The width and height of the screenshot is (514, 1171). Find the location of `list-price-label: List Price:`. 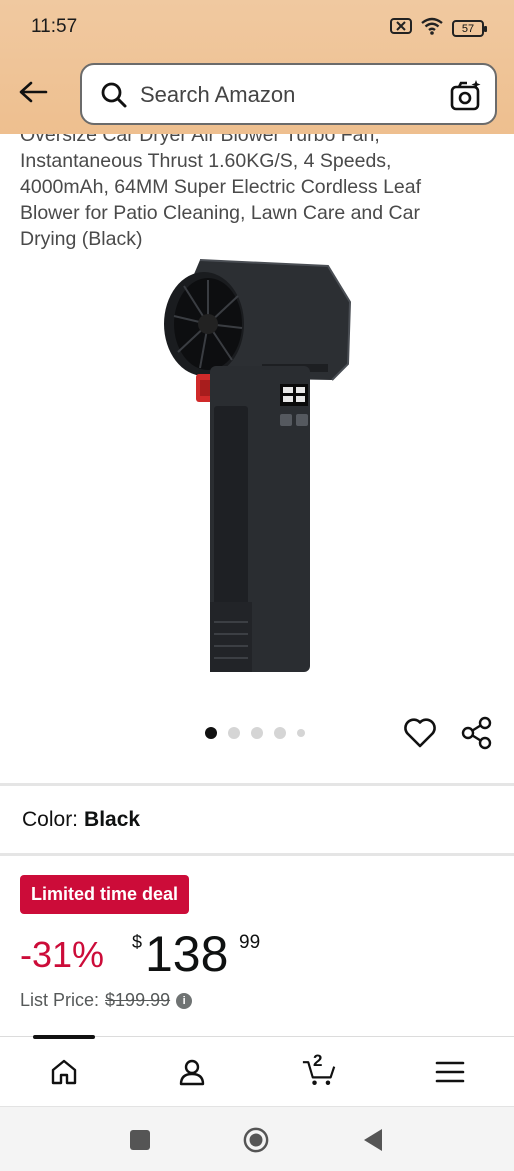

list-price-label: List Price: is located at coordinates (60, 1000).